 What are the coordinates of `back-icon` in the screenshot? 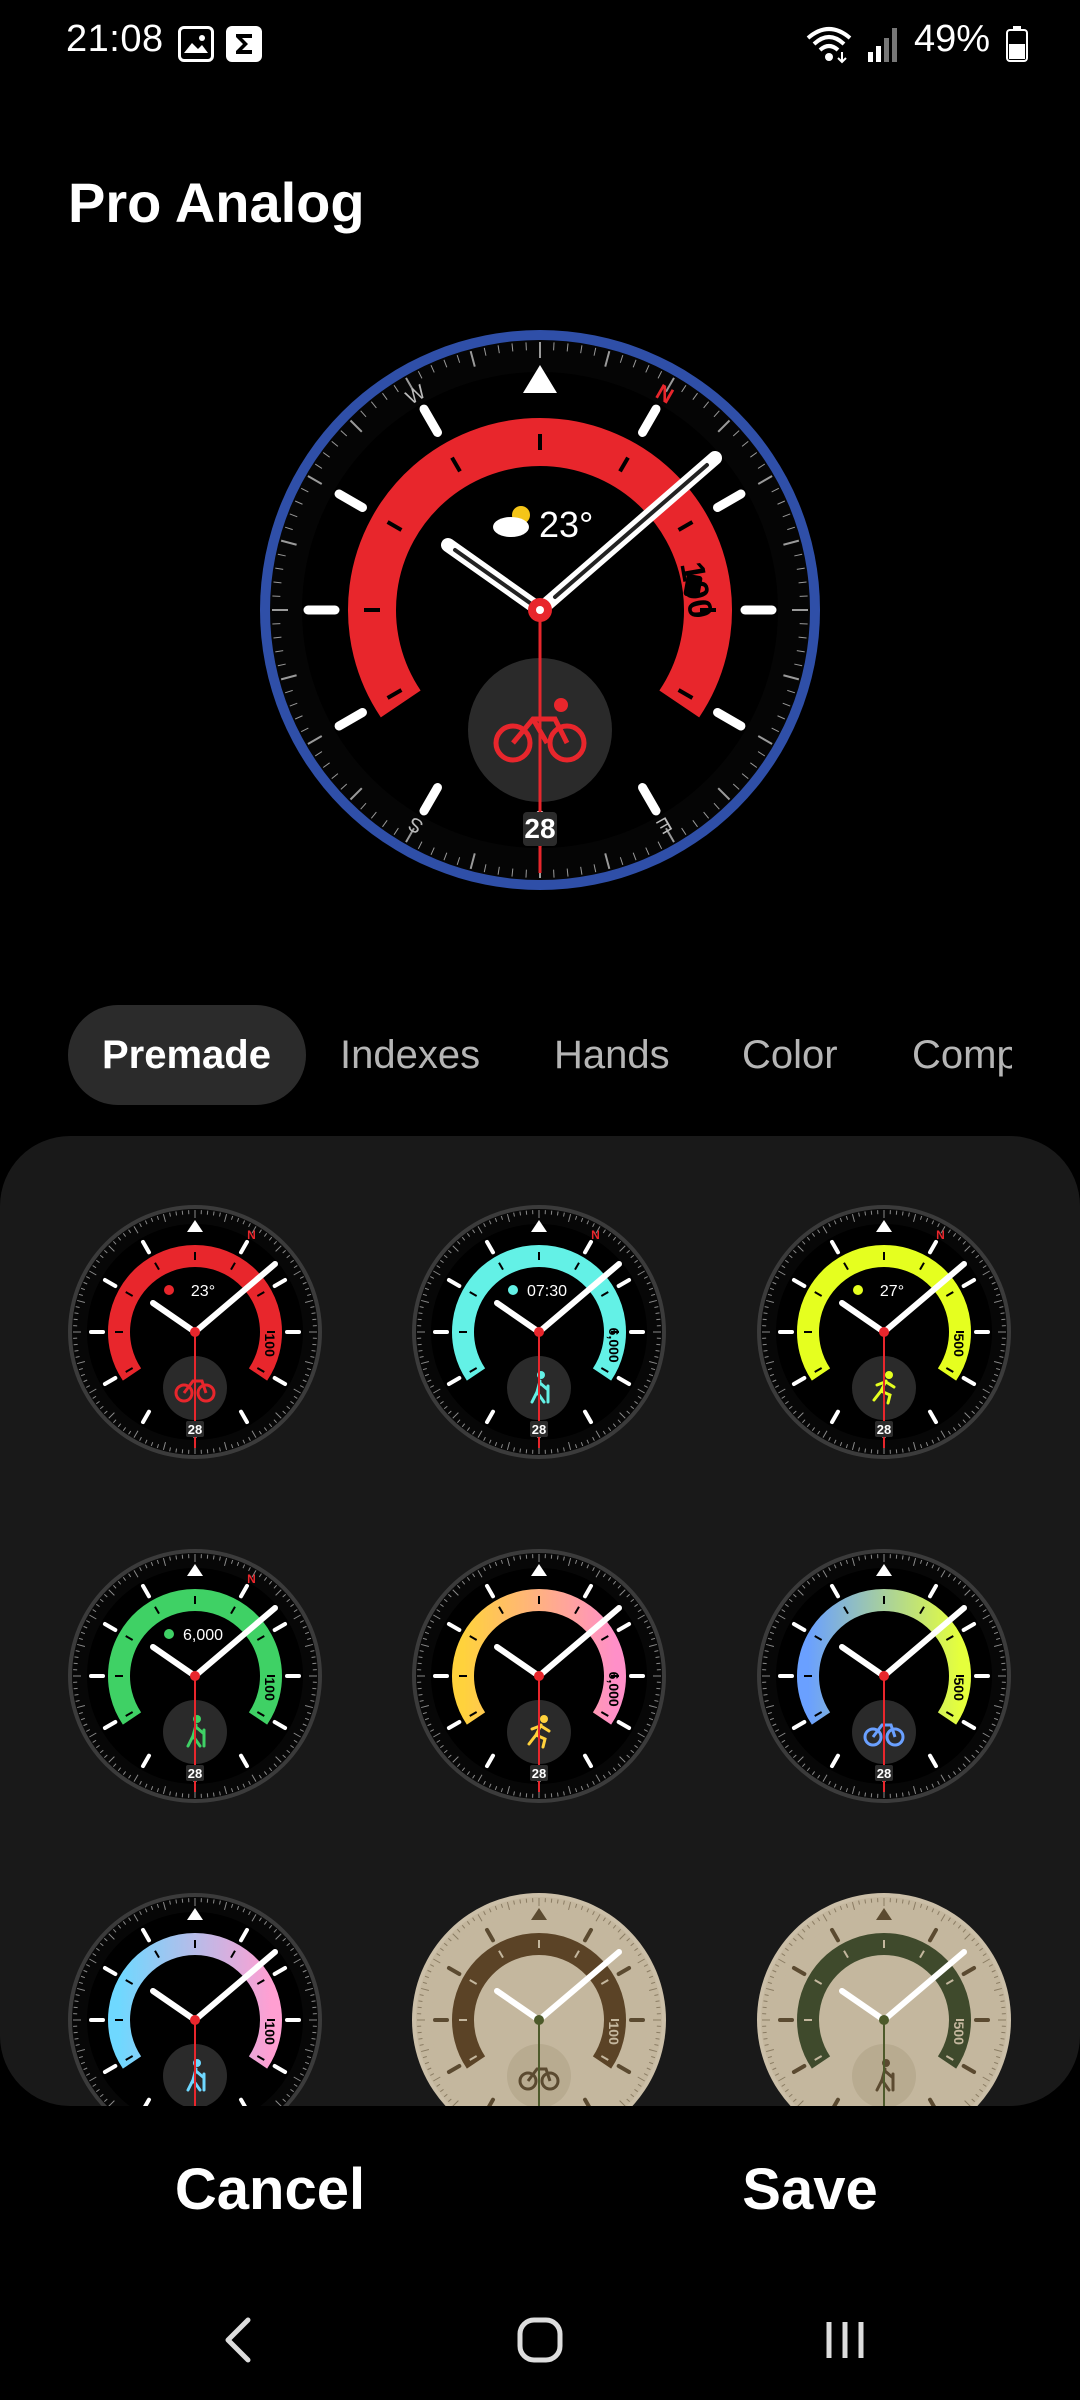 It's located at (240, 2340).